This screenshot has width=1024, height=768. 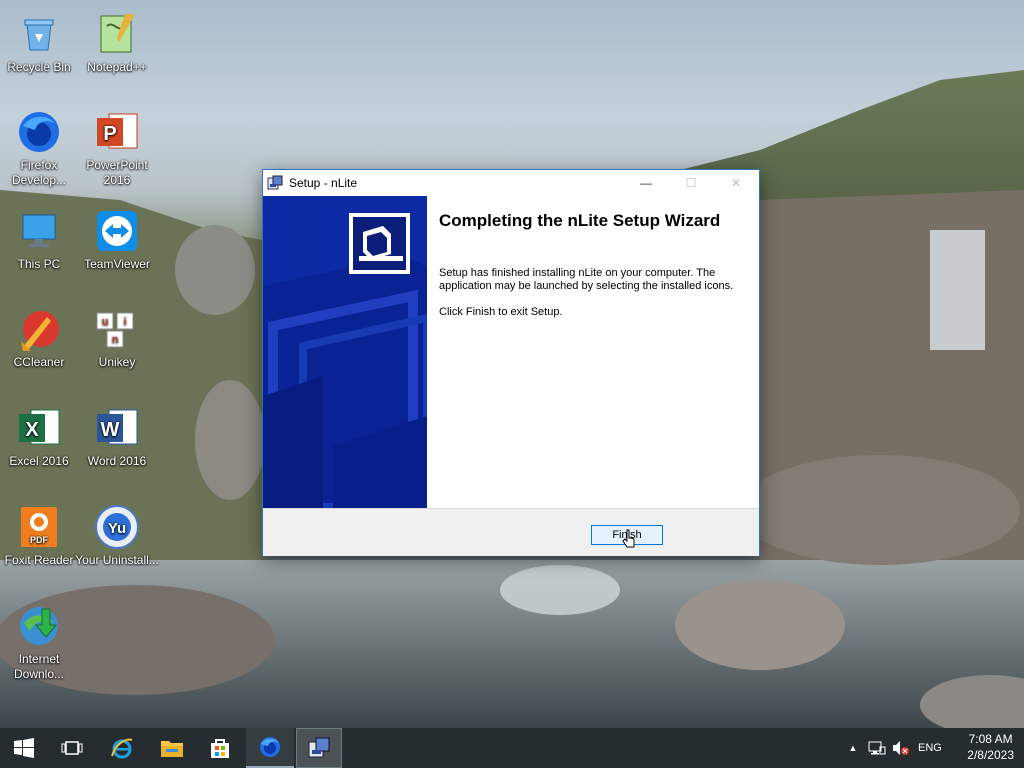 I want to click on internet-explorer-button, so click(x=122, y=748).